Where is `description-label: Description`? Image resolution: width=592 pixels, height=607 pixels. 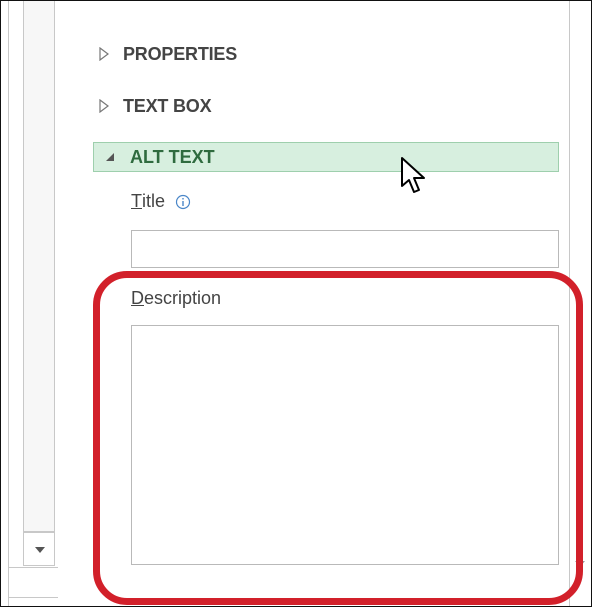 description-label: Description is located at coordinates (176, 298).